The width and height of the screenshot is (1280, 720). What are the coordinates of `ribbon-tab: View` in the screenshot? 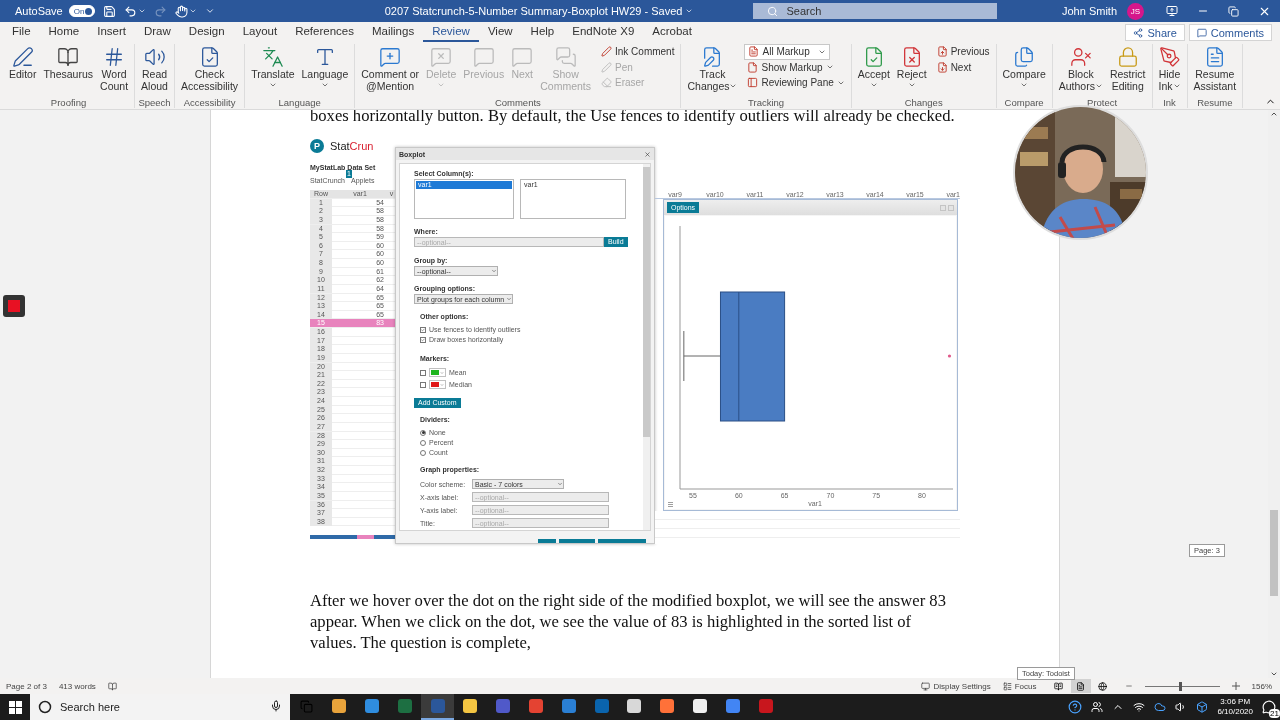 It's located at (500, 32).